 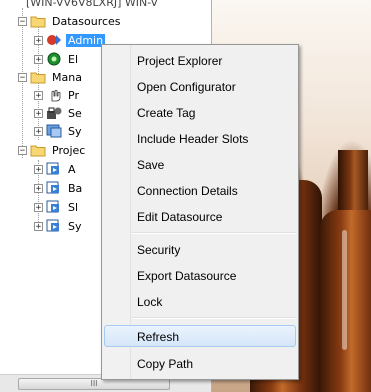 What do you see at coordinates (200, 164) in the screenshot?
I see `menu-item-save: Save` at bounding box center [200, 164].